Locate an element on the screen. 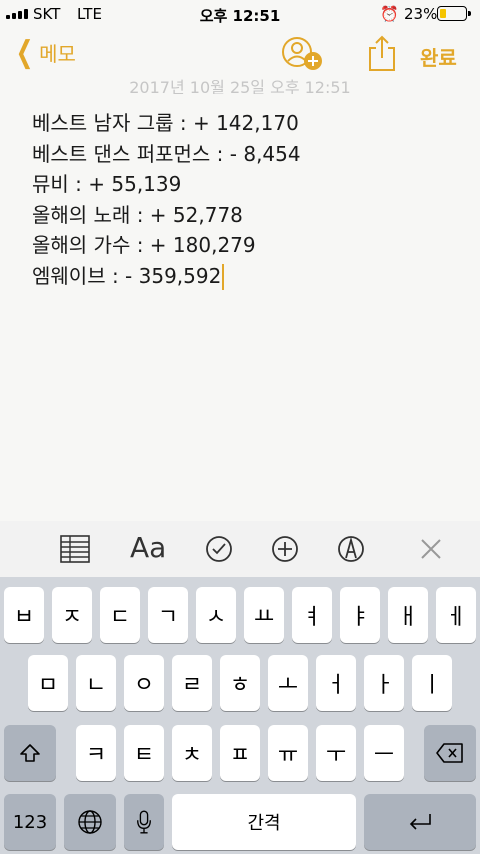 The width and height of the screenshot is (480, 854). return-key is located at coordinates (420, 822).